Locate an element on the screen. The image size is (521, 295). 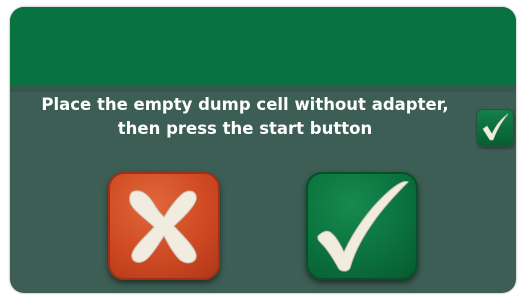
confirm-checkbox is located at coordinates (495, 128).